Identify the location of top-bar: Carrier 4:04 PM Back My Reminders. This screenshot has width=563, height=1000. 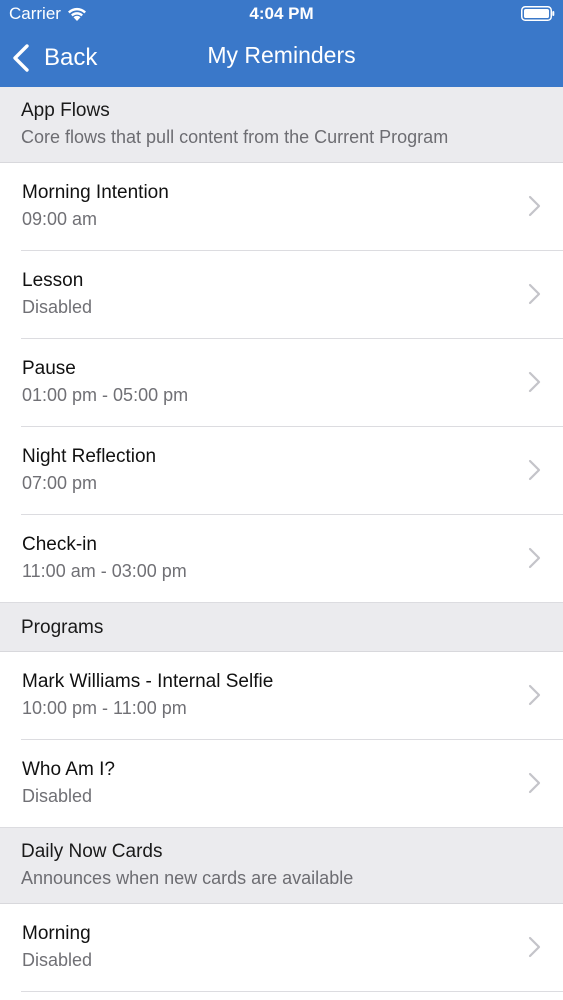
(281, 43).